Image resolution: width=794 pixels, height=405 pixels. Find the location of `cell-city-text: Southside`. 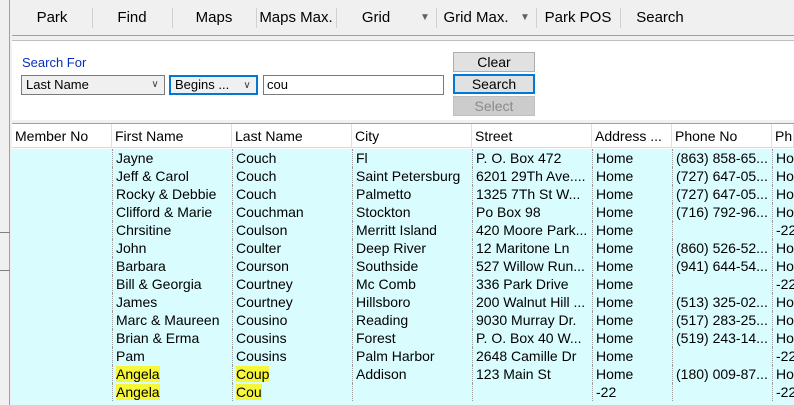

cell-city-text: Southside is located at coordinates (387, 266).